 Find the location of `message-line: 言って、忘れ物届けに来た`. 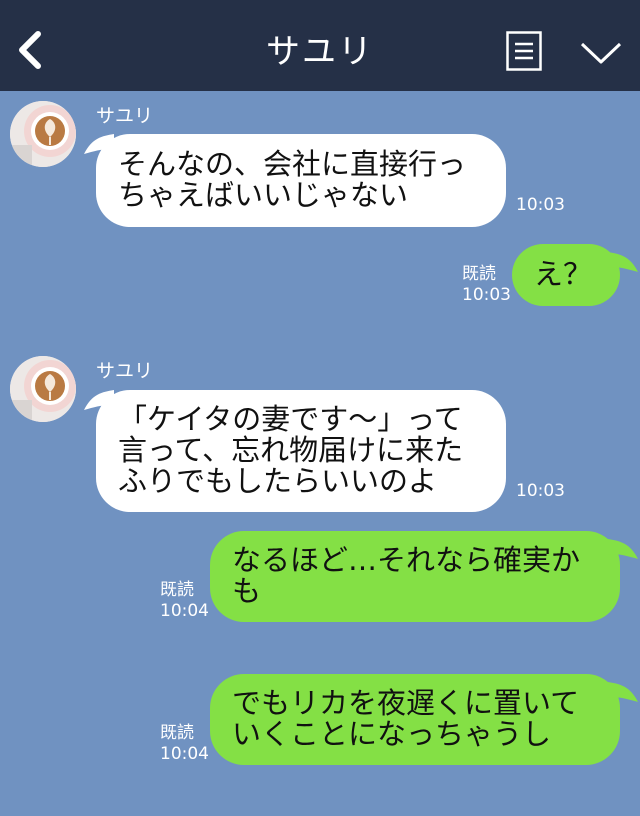

message-line: 言って、忘れ物届けに来た is located at coordinates (291, 450).